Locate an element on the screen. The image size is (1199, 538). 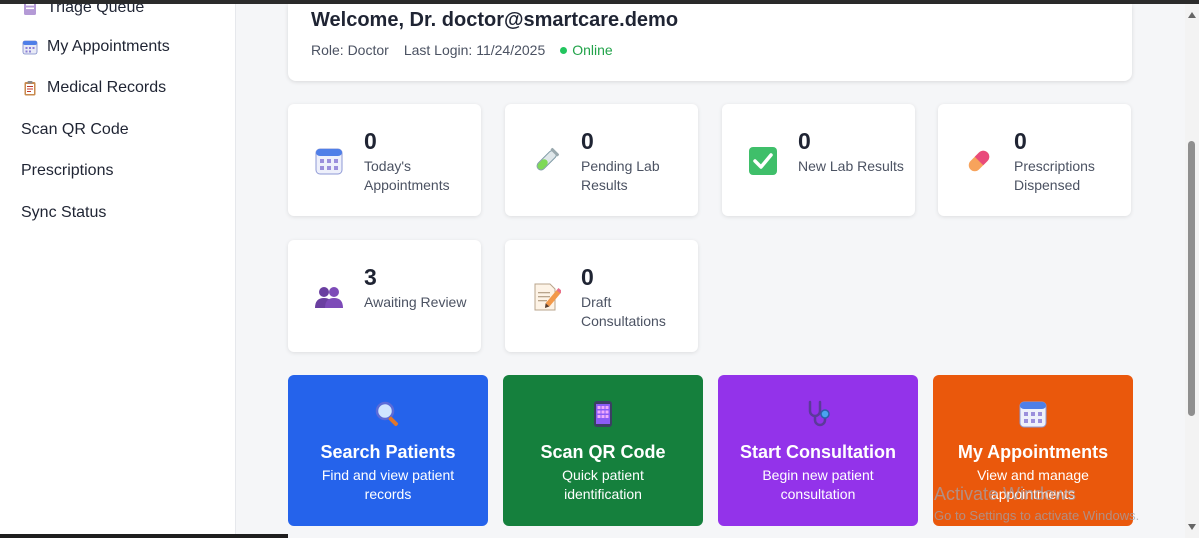
stethoscope-icon is located at coordinates (818, 414).